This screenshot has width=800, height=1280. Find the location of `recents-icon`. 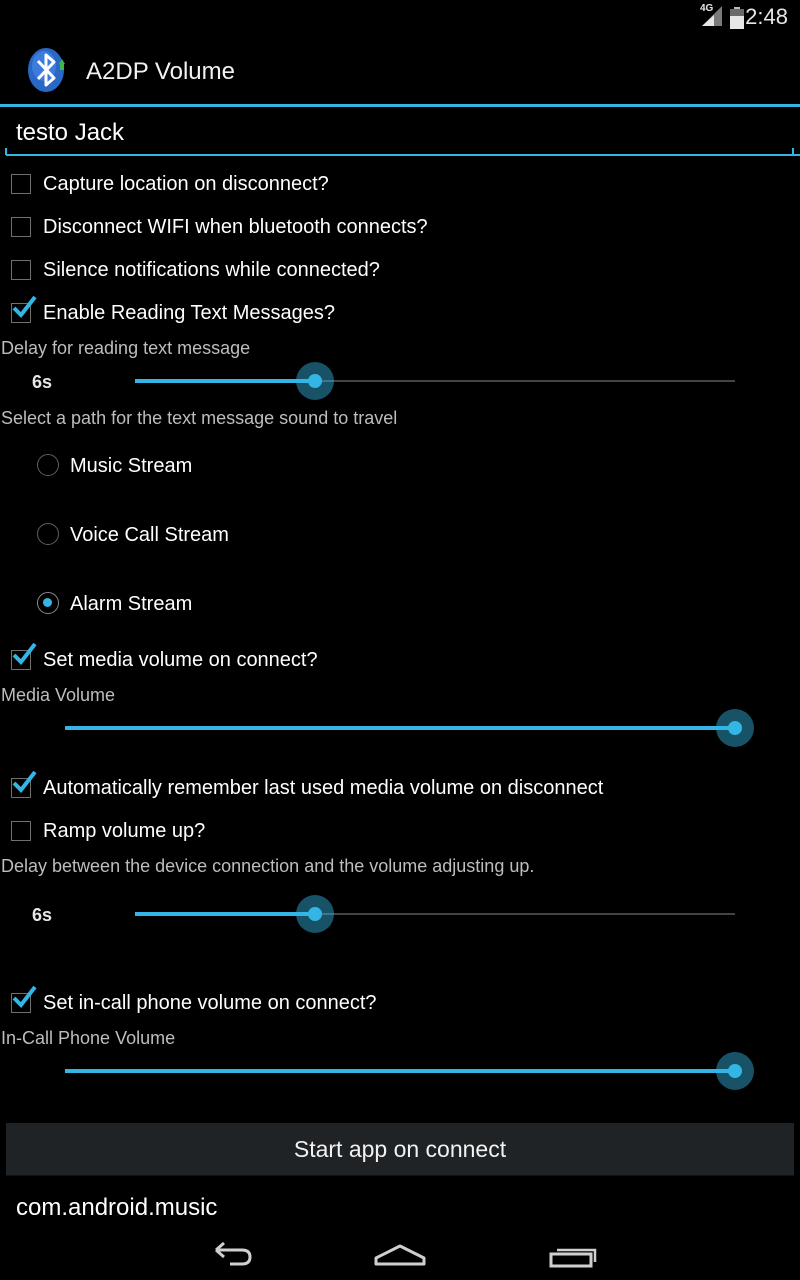

recents-icon is located at coordinates (571, 1250).